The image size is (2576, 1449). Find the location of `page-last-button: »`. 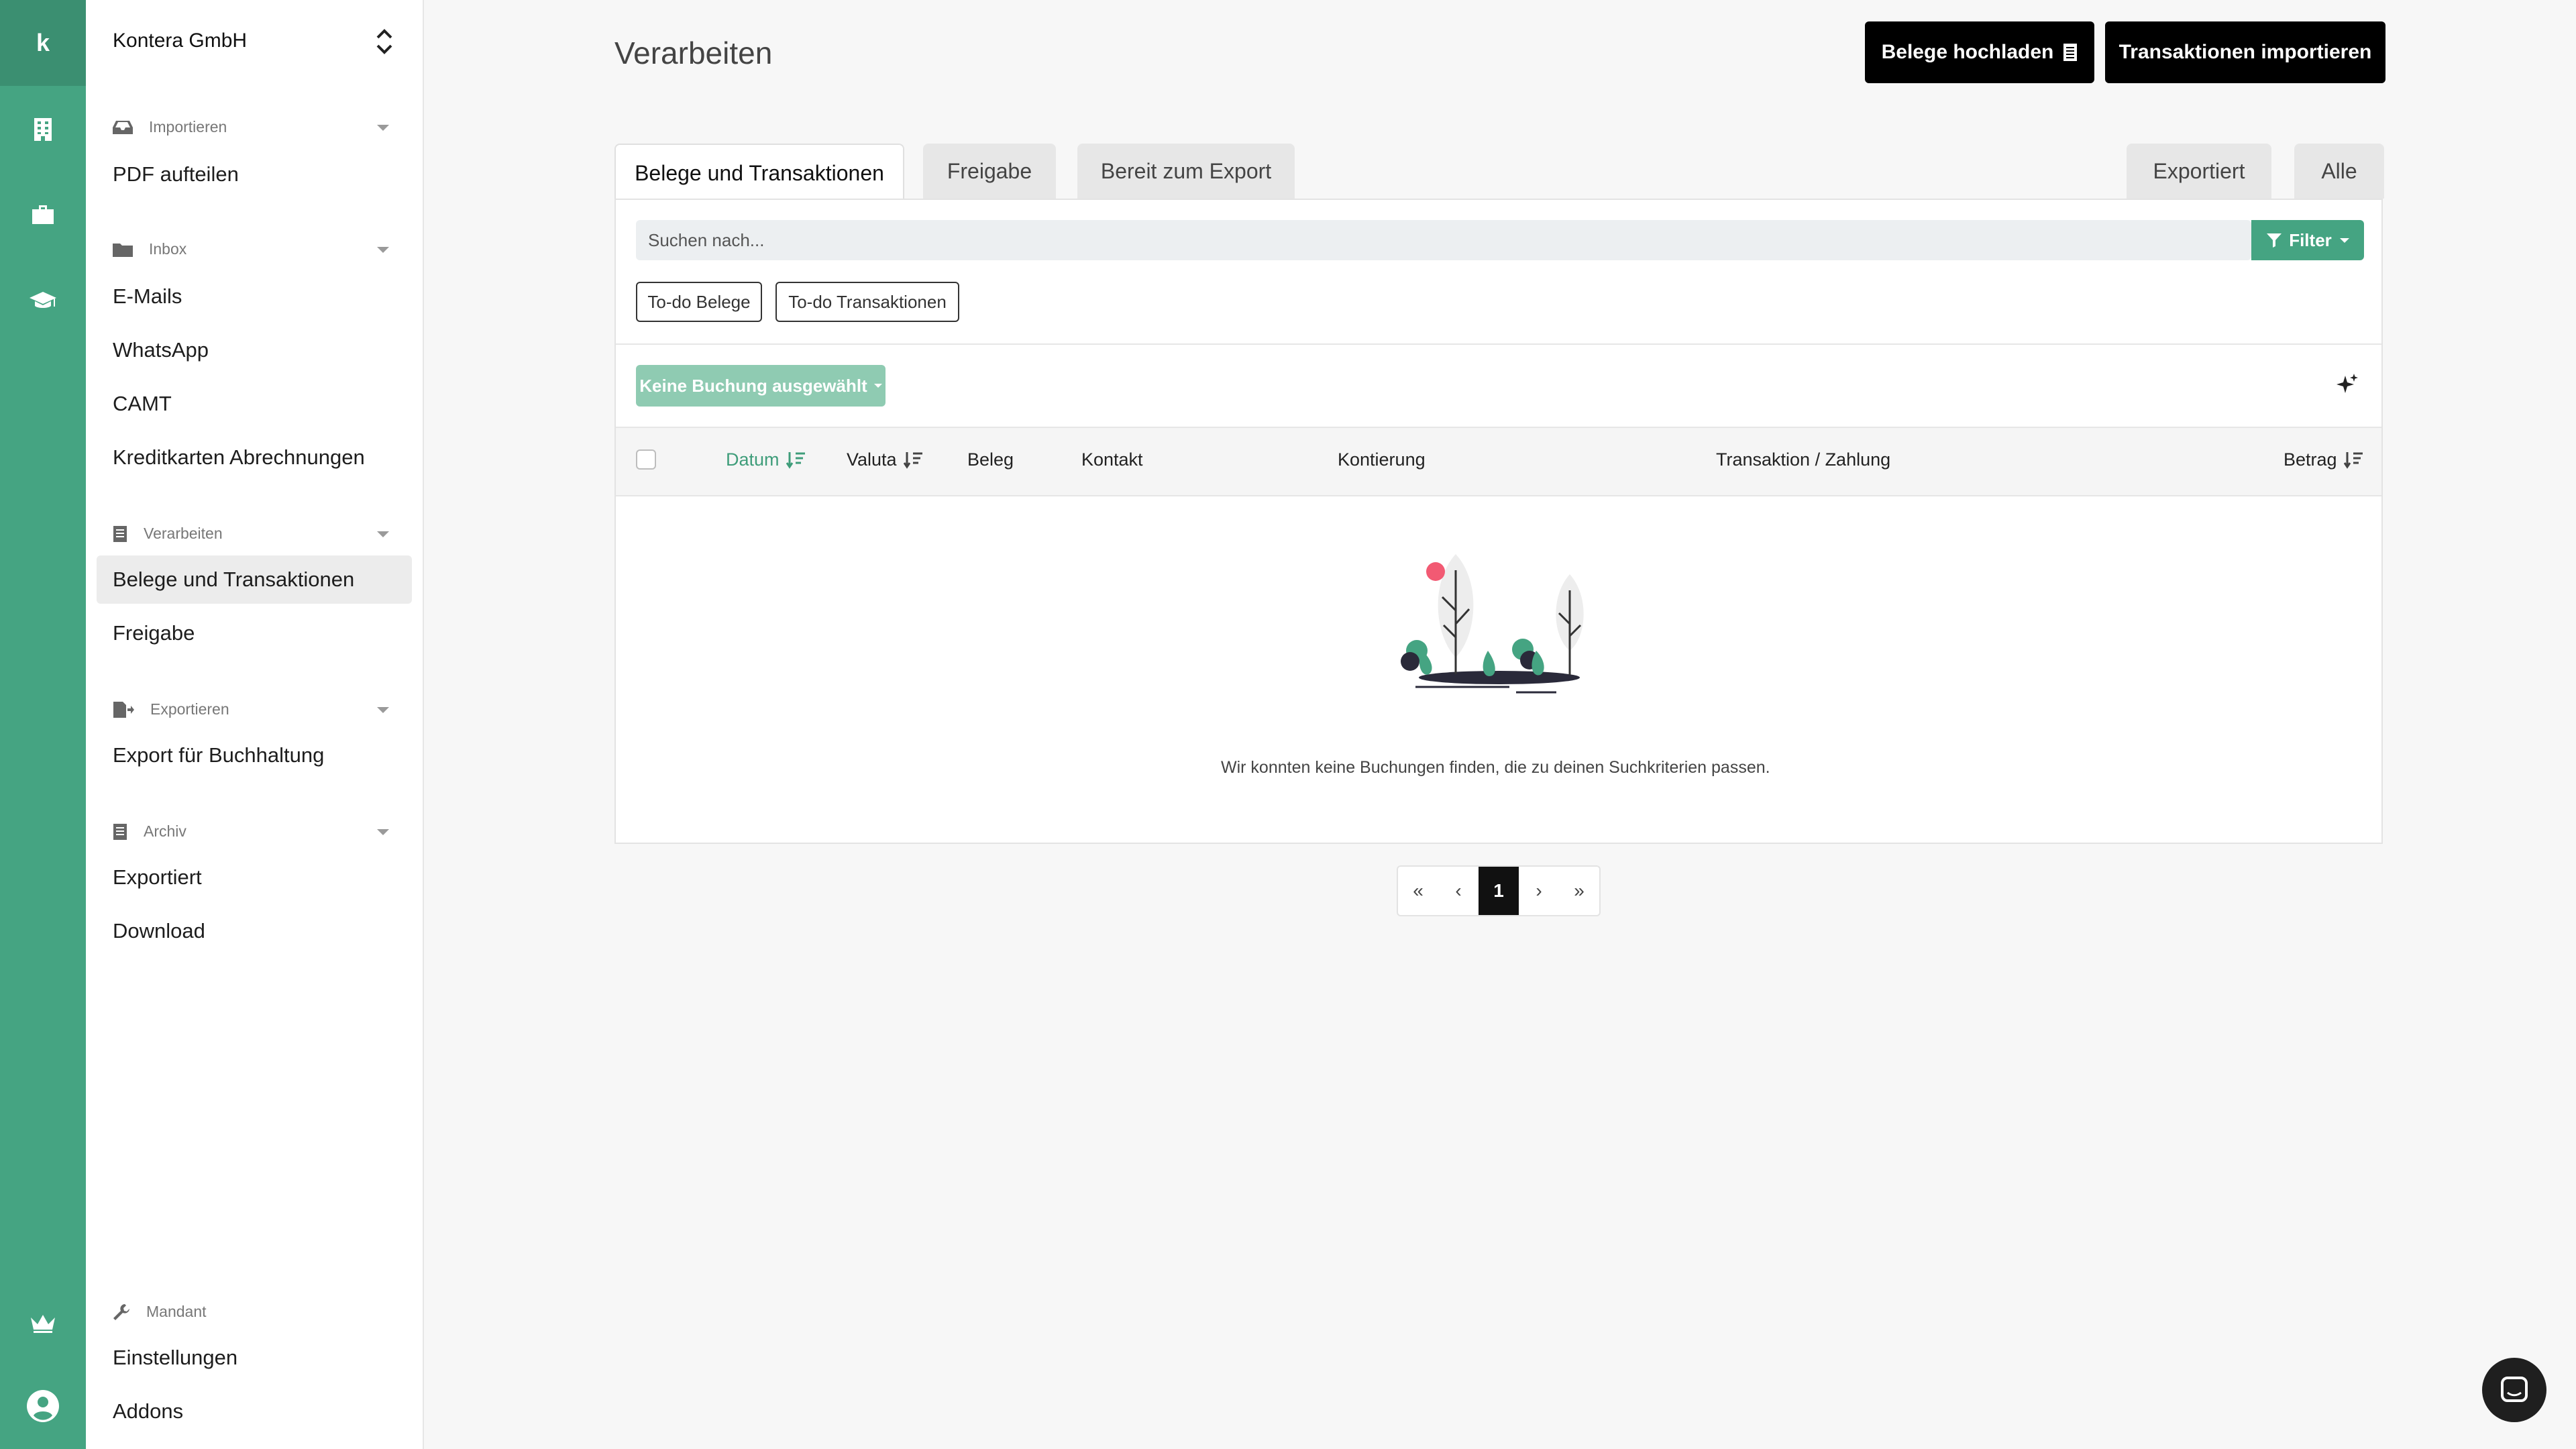

page-last-button: » is located at coordinates (1579, 891).